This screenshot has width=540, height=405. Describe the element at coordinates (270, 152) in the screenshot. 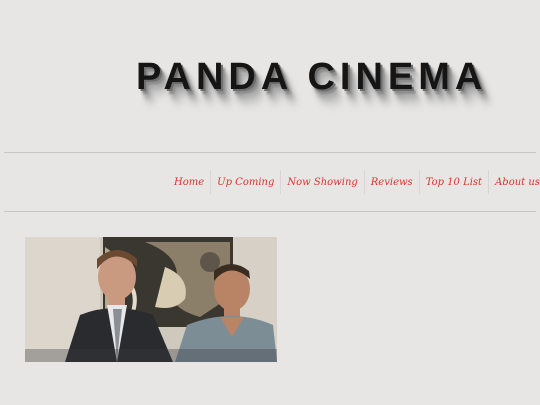

I see `header-divider-top` at that location.